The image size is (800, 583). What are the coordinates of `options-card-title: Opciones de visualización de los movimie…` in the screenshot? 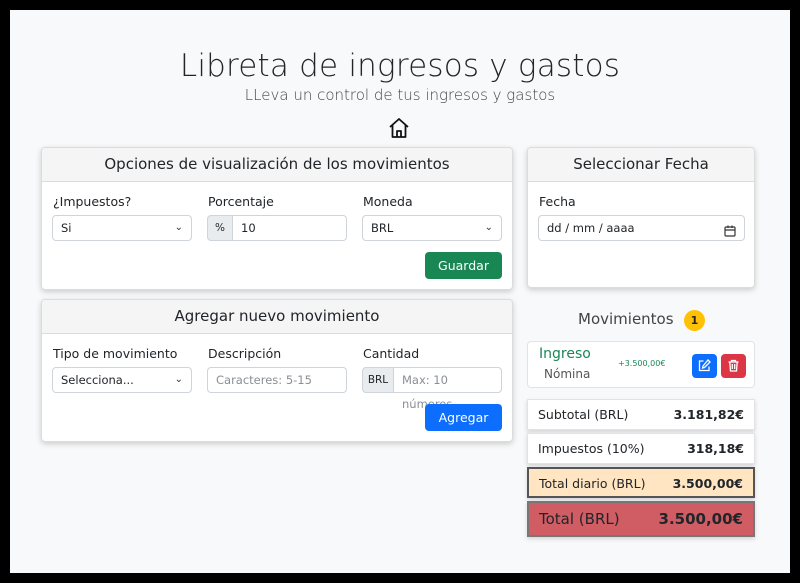 It's located at (277, 165).